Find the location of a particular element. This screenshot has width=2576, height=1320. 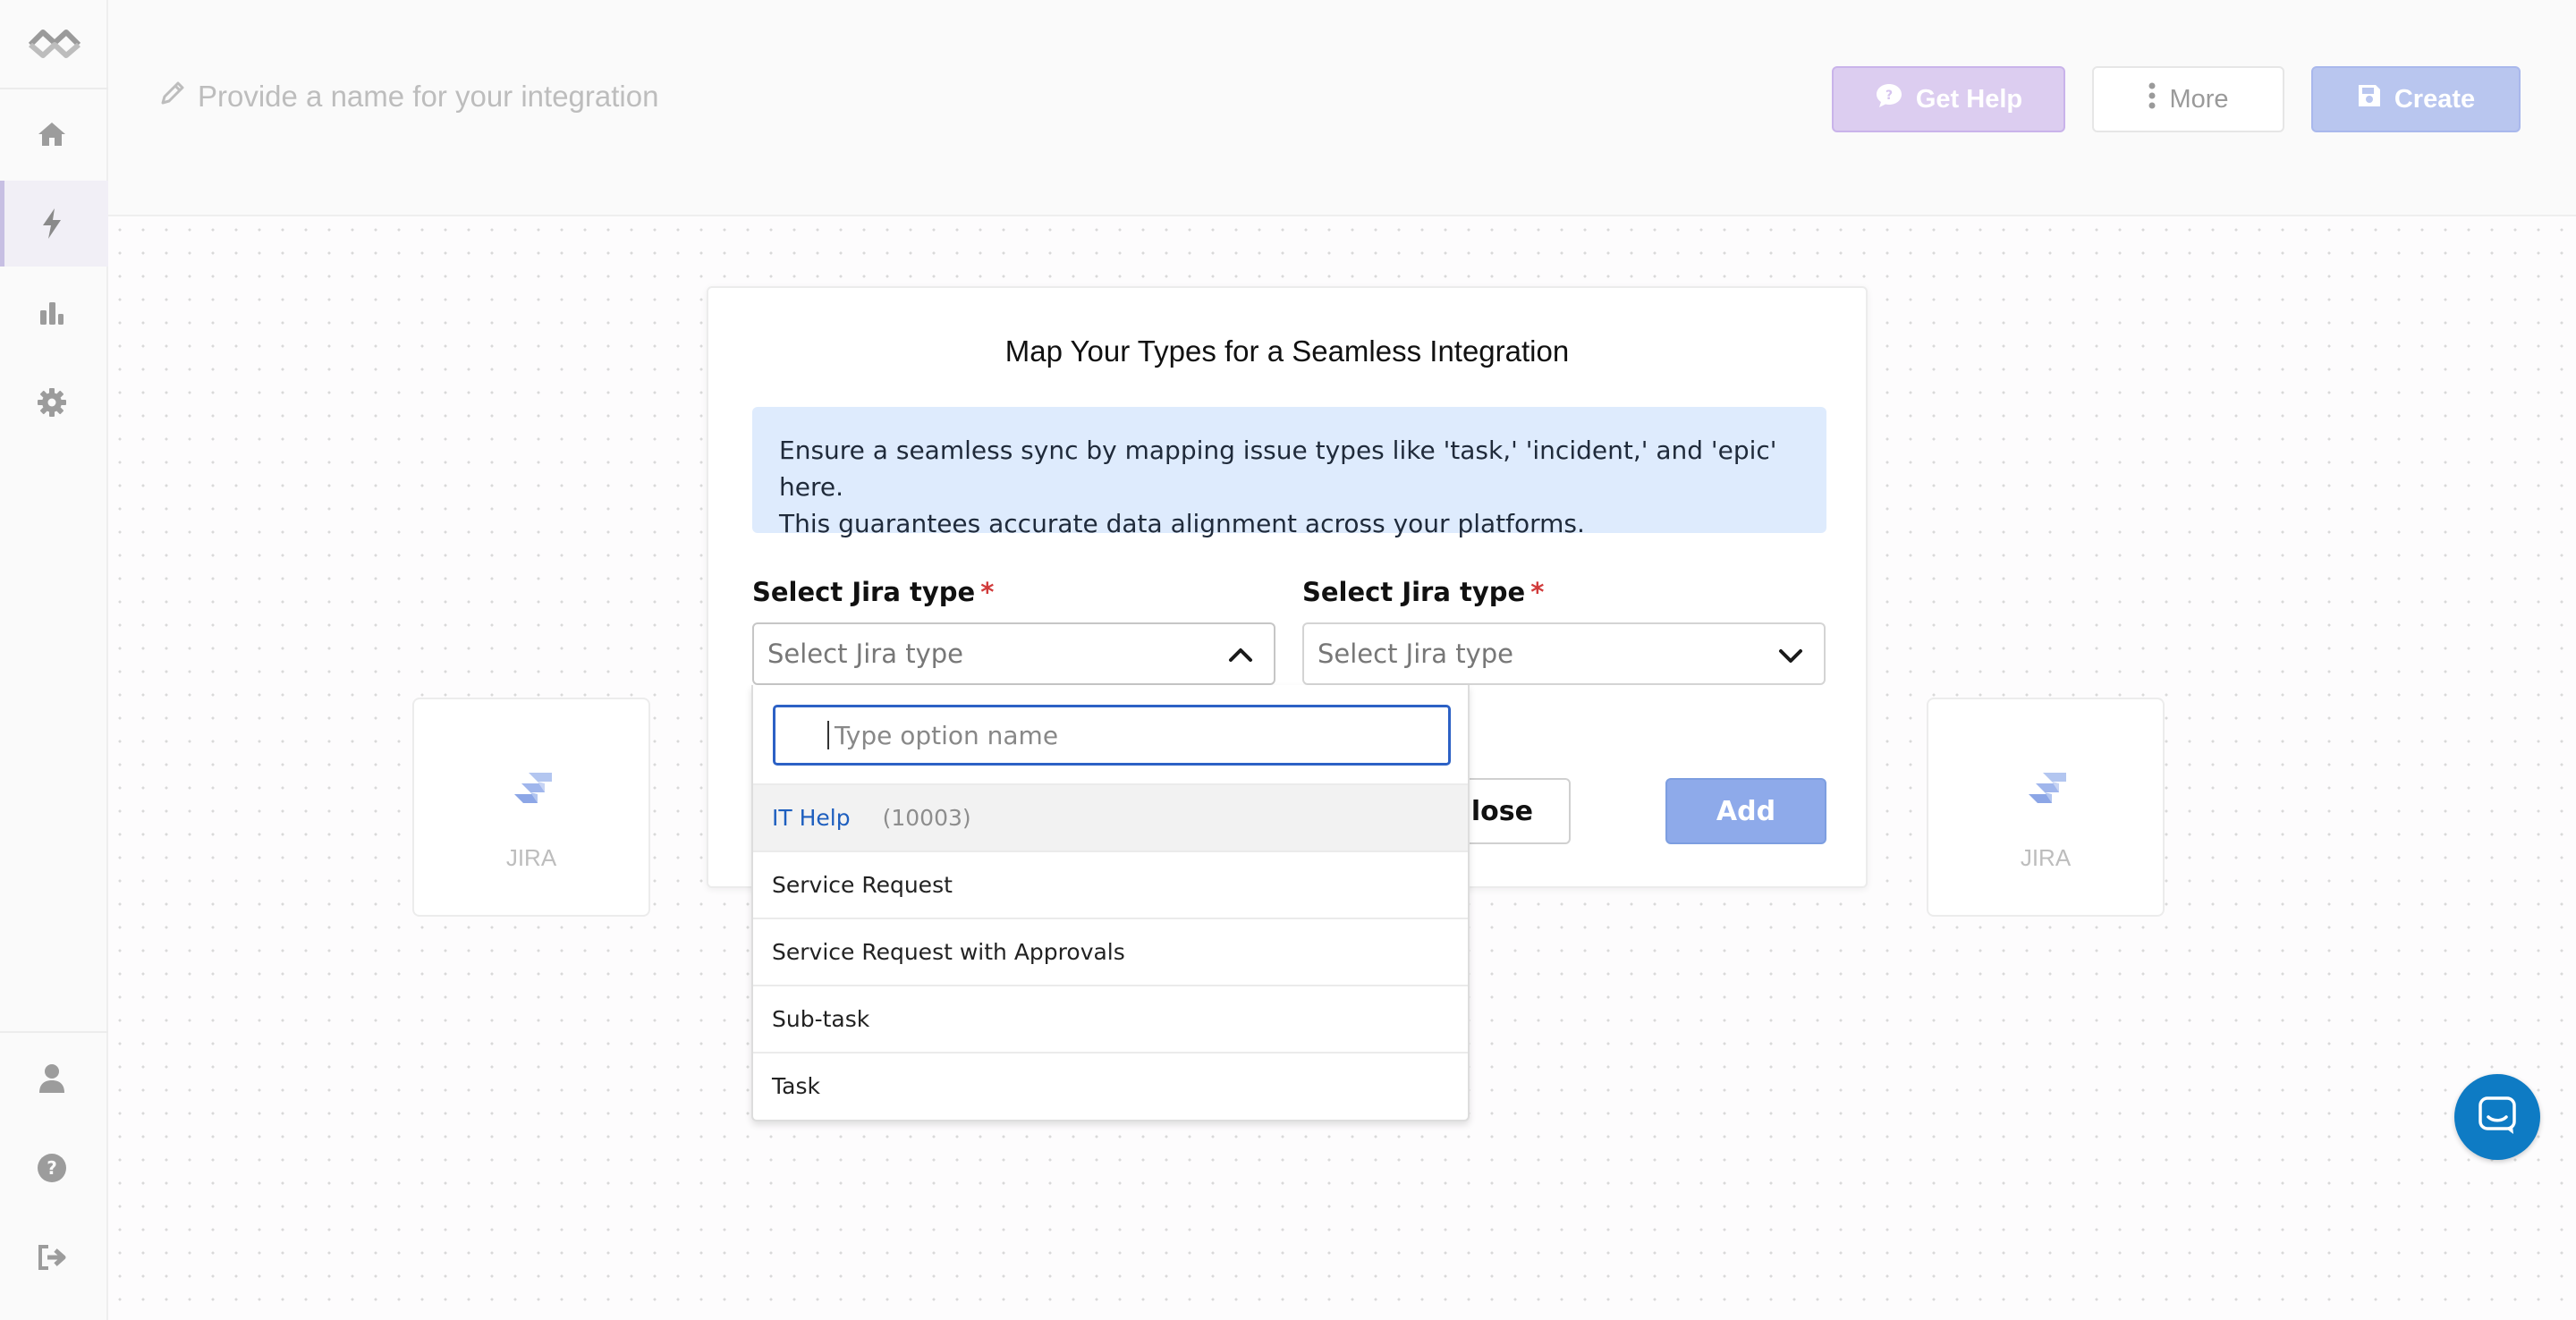

bolt-icon is located at coordinates (52, 223).